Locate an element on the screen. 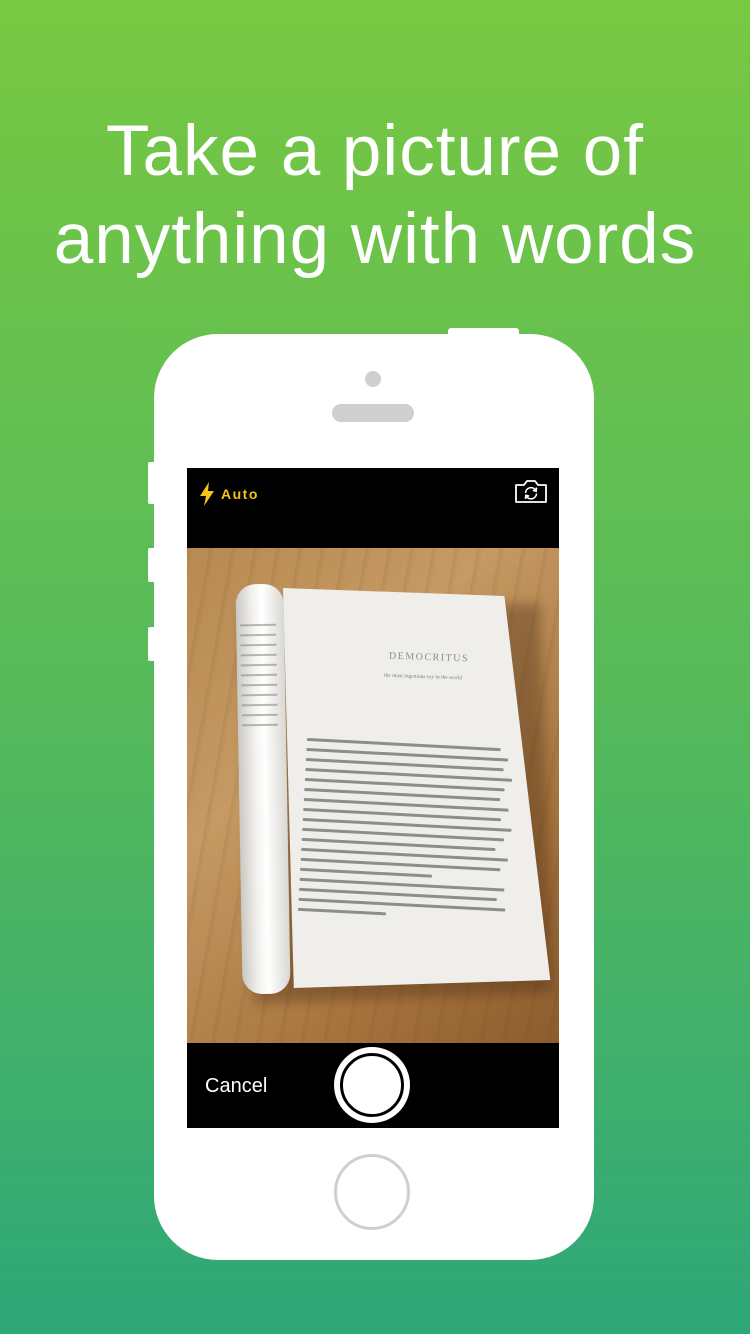 This screenshot has height=1334, width=750. camera-top-bar: Auto is located at coordinates (373, 508).